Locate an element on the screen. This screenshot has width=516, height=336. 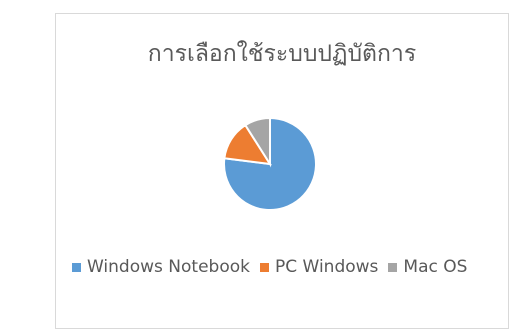
legend: Windows Notebook PC Windows Mac OS is located at coordinates (287, 267).